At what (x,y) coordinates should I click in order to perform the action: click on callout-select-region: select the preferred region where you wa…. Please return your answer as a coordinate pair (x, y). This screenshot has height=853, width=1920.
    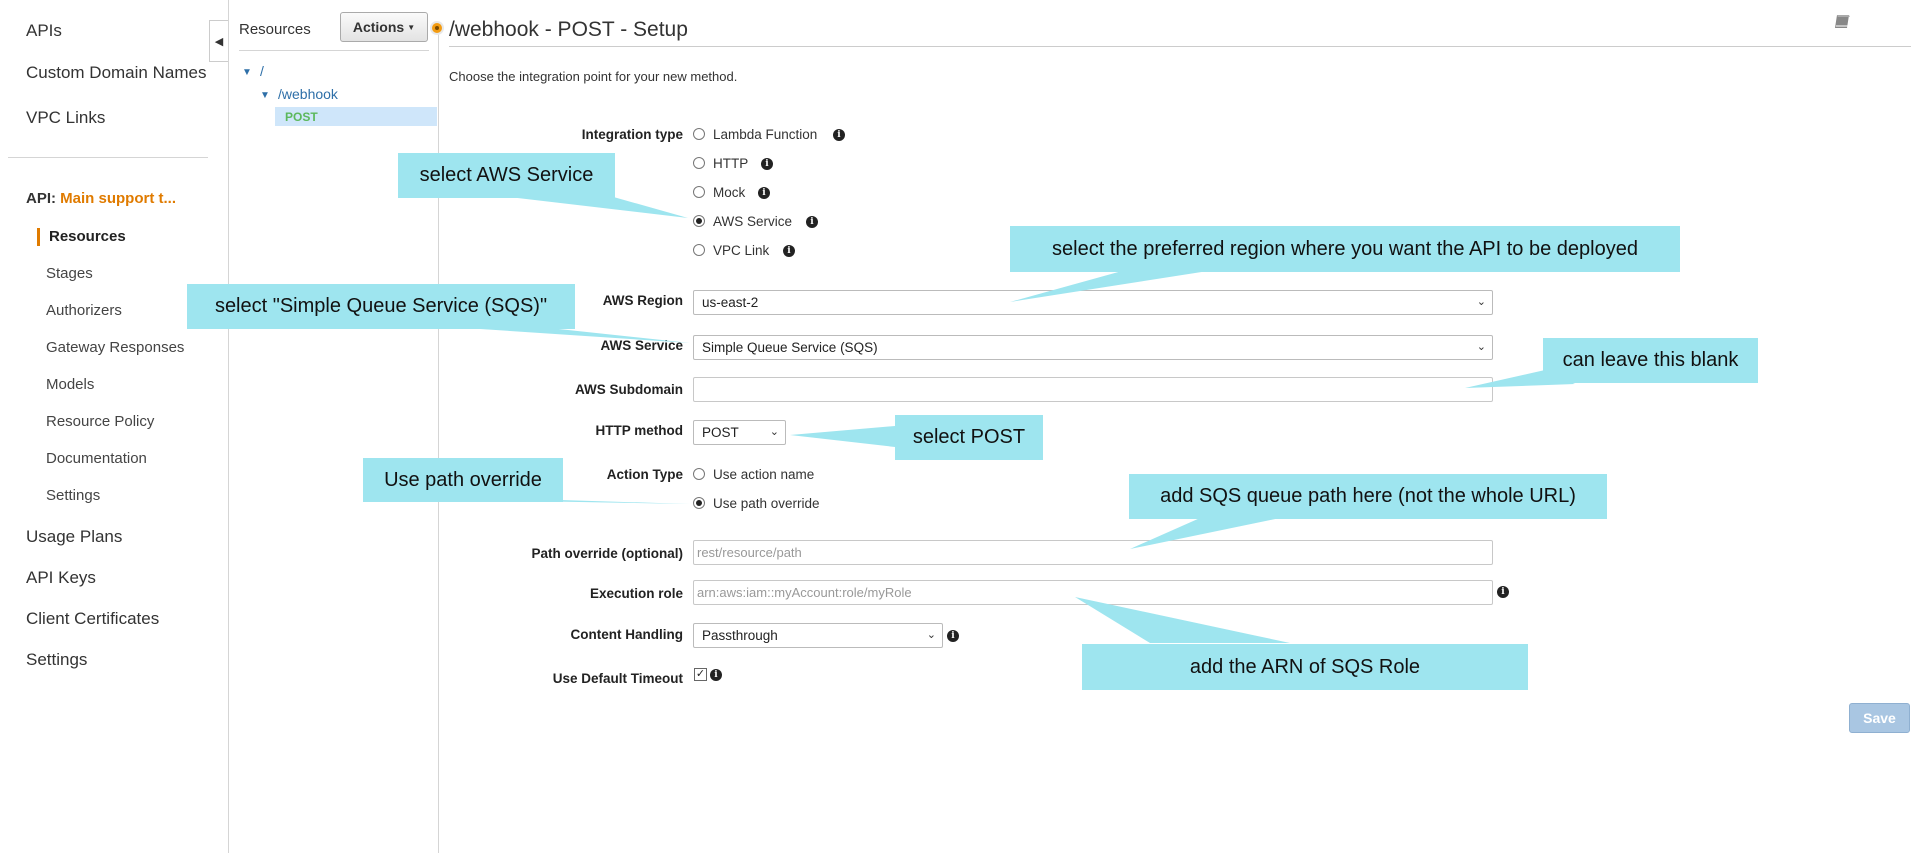
    Looking at the image, I should click on (1345, 249).